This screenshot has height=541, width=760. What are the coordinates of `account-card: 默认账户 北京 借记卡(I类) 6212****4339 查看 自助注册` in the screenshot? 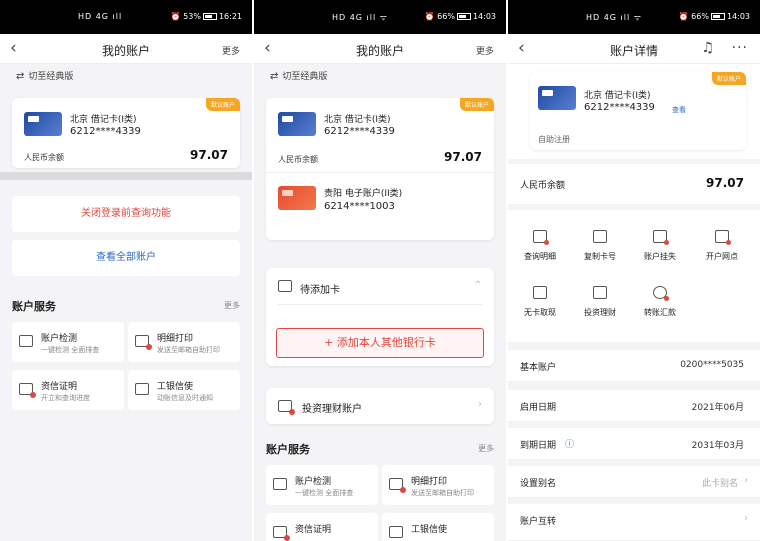 It's located at (638, 111).